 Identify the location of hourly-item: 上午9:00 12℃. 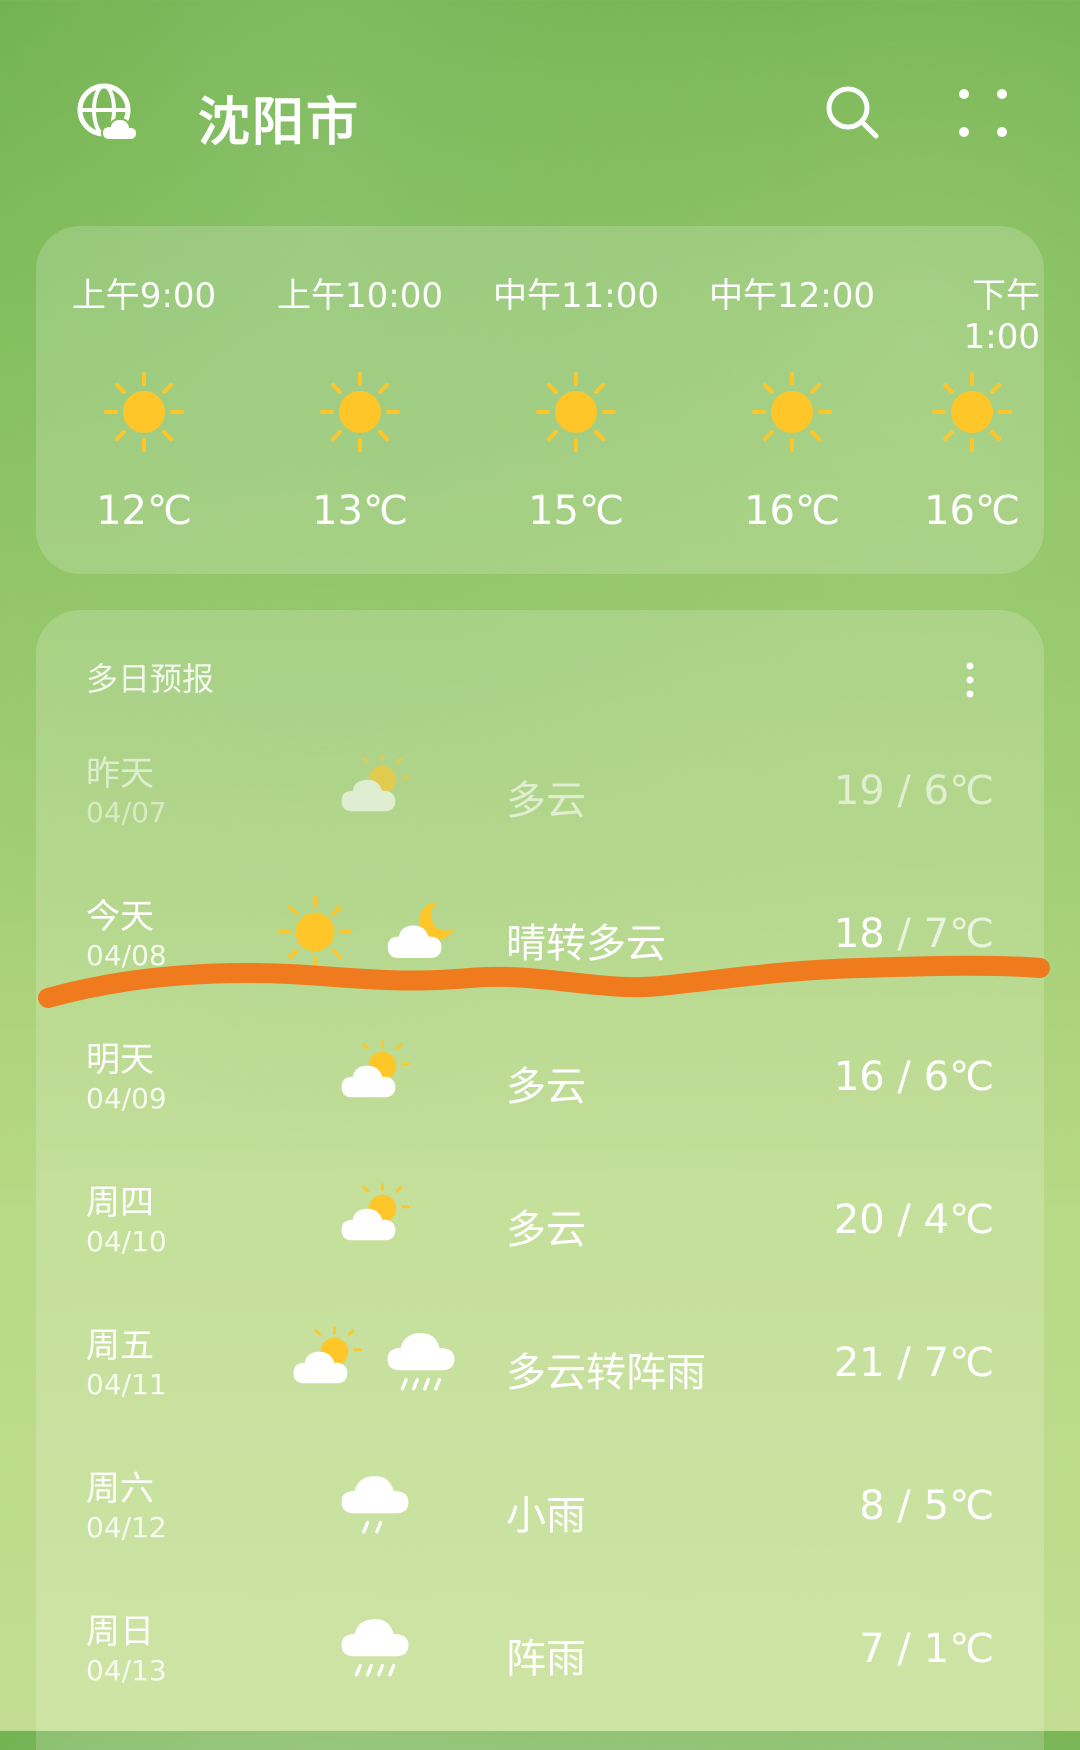
(144, 400).